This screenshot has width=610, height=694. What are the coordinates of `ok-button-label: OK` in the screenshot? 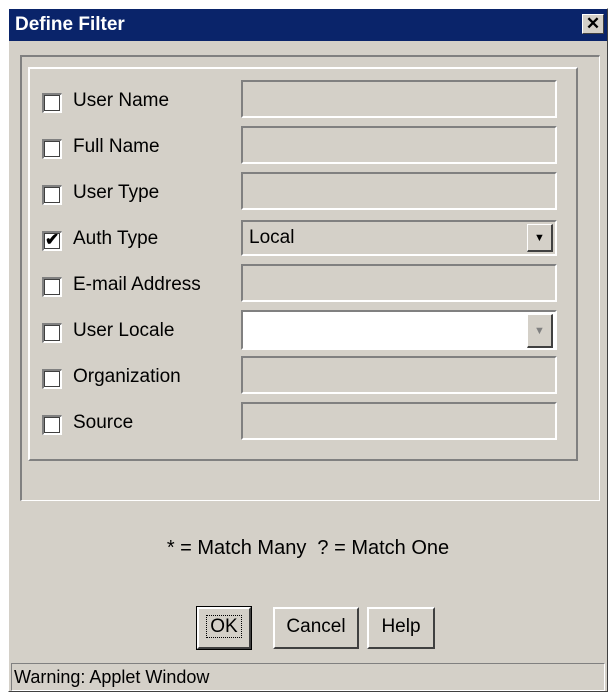 It's located at (224, 626).